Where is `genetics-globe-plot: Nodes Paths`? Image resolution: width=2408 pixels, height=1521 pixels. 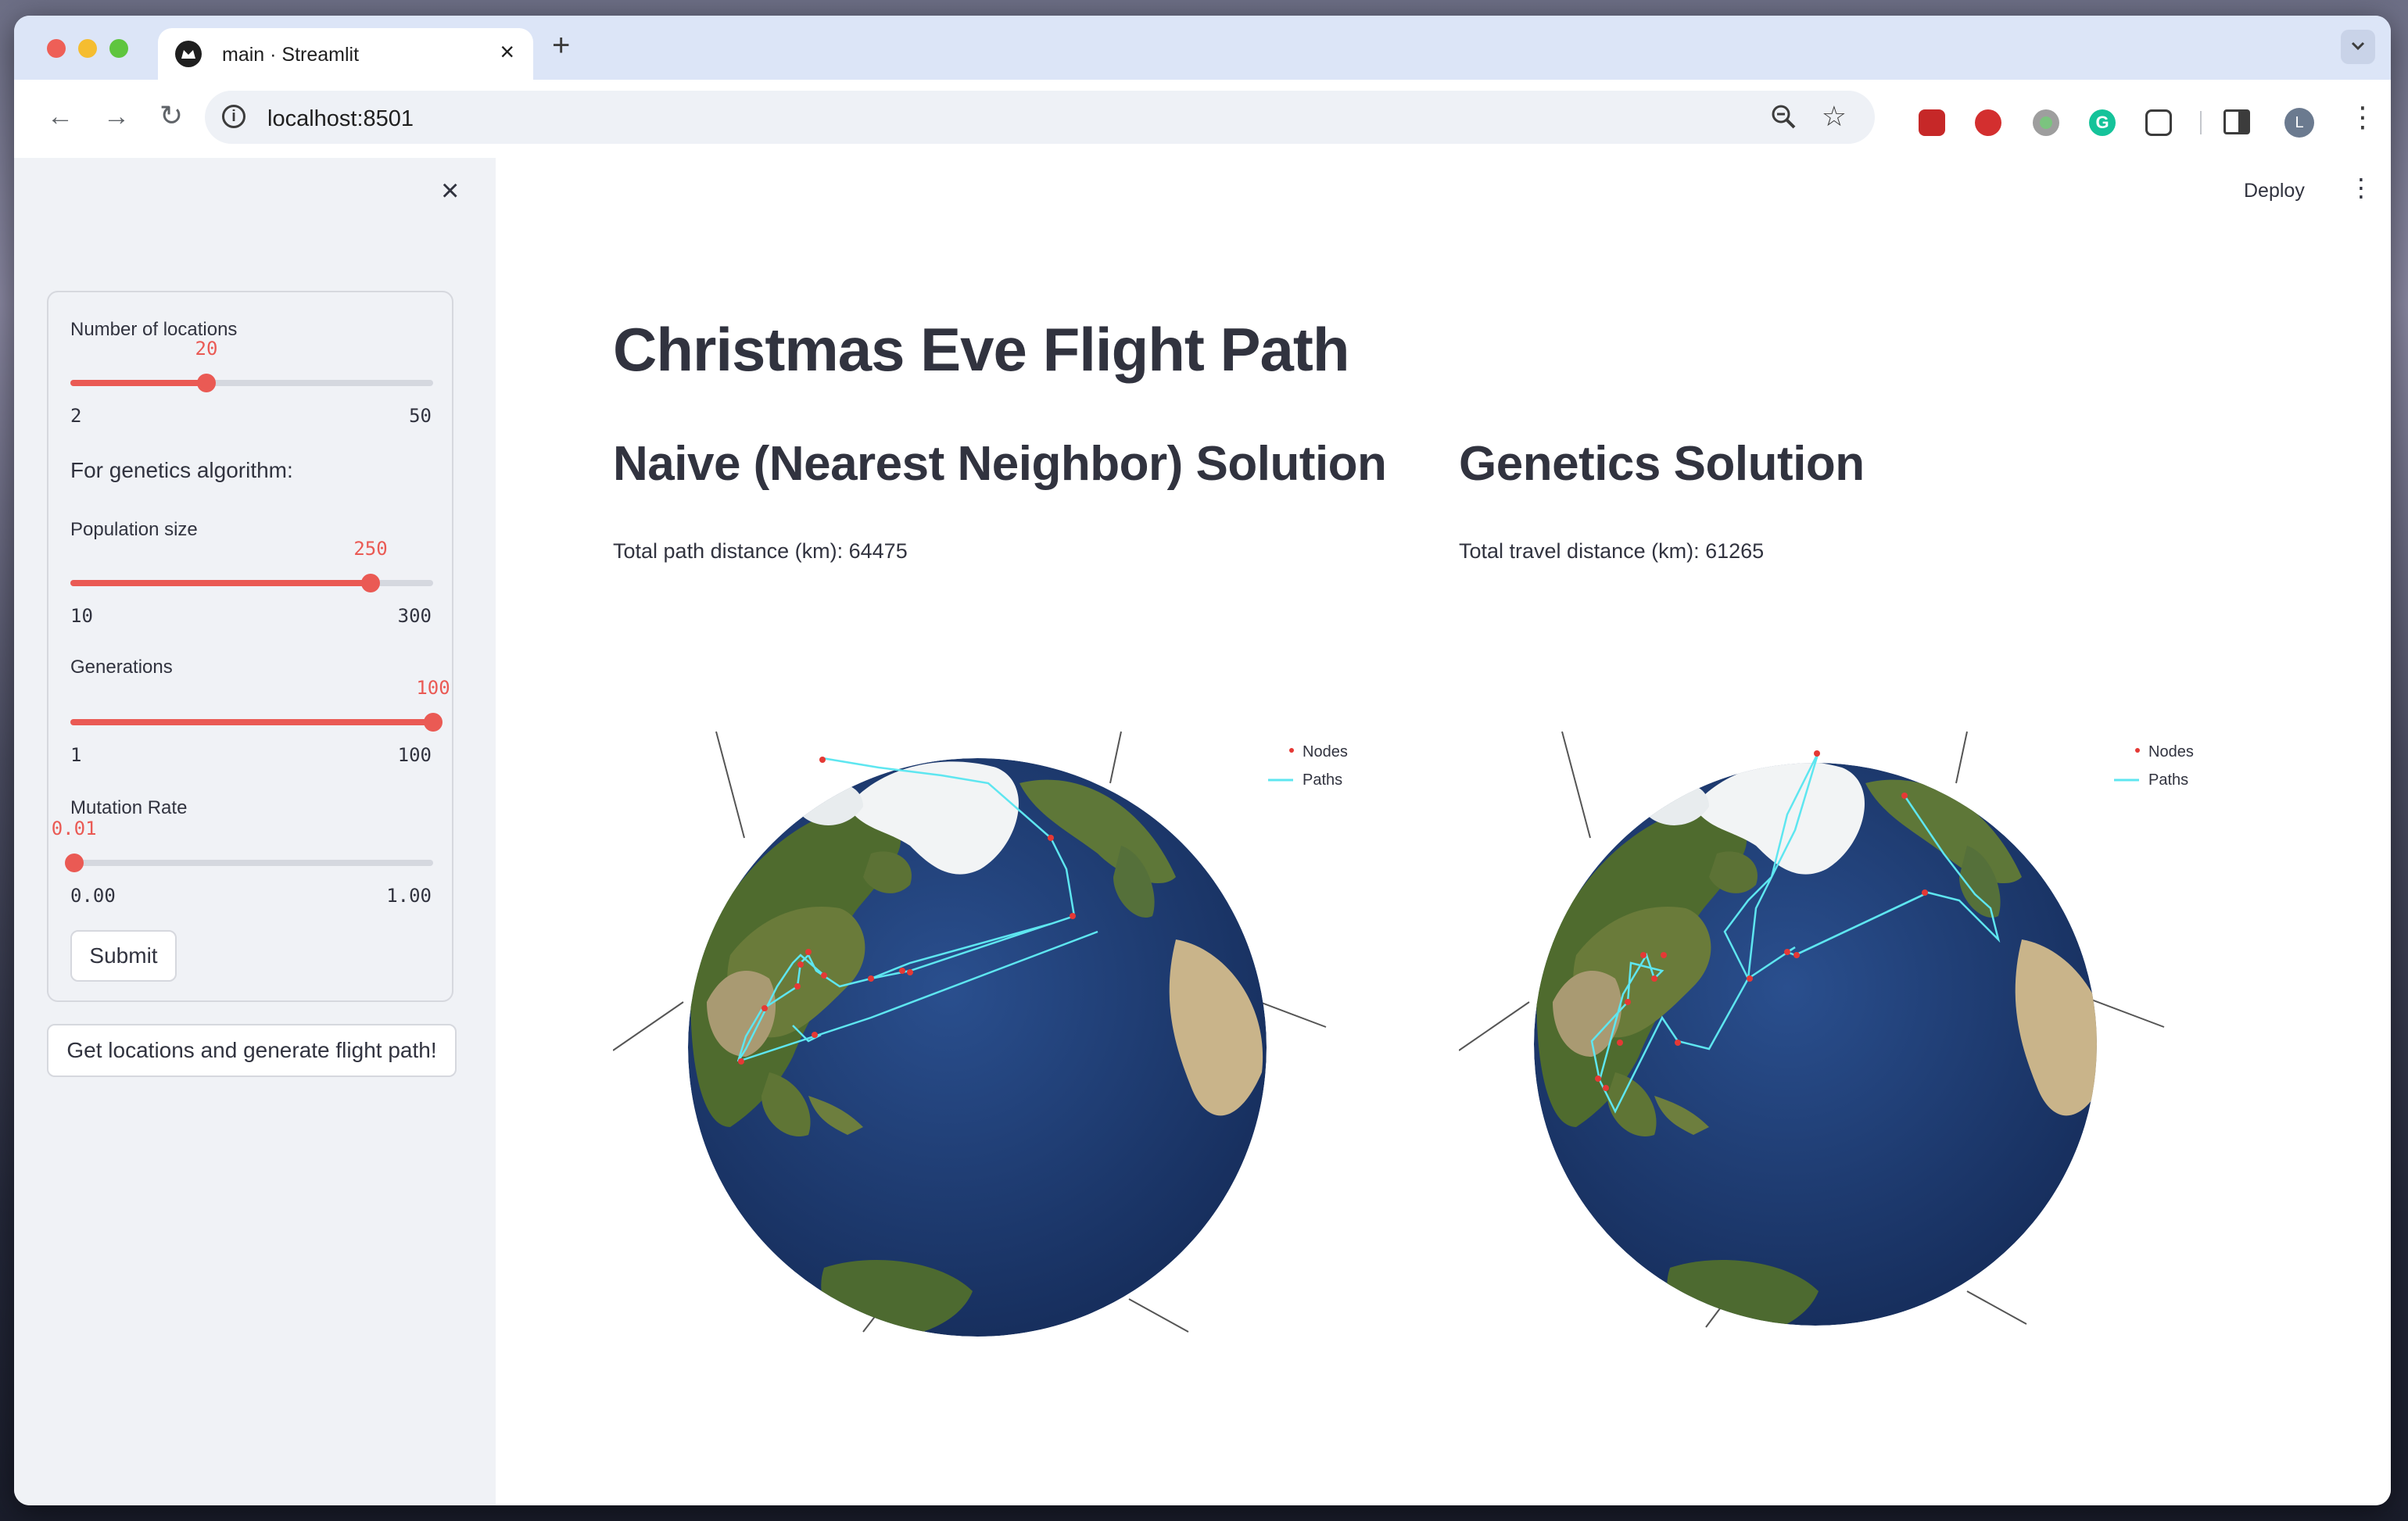
genetics-globe-plot: Nodes Paths is located at coordinates (1850, 1033).